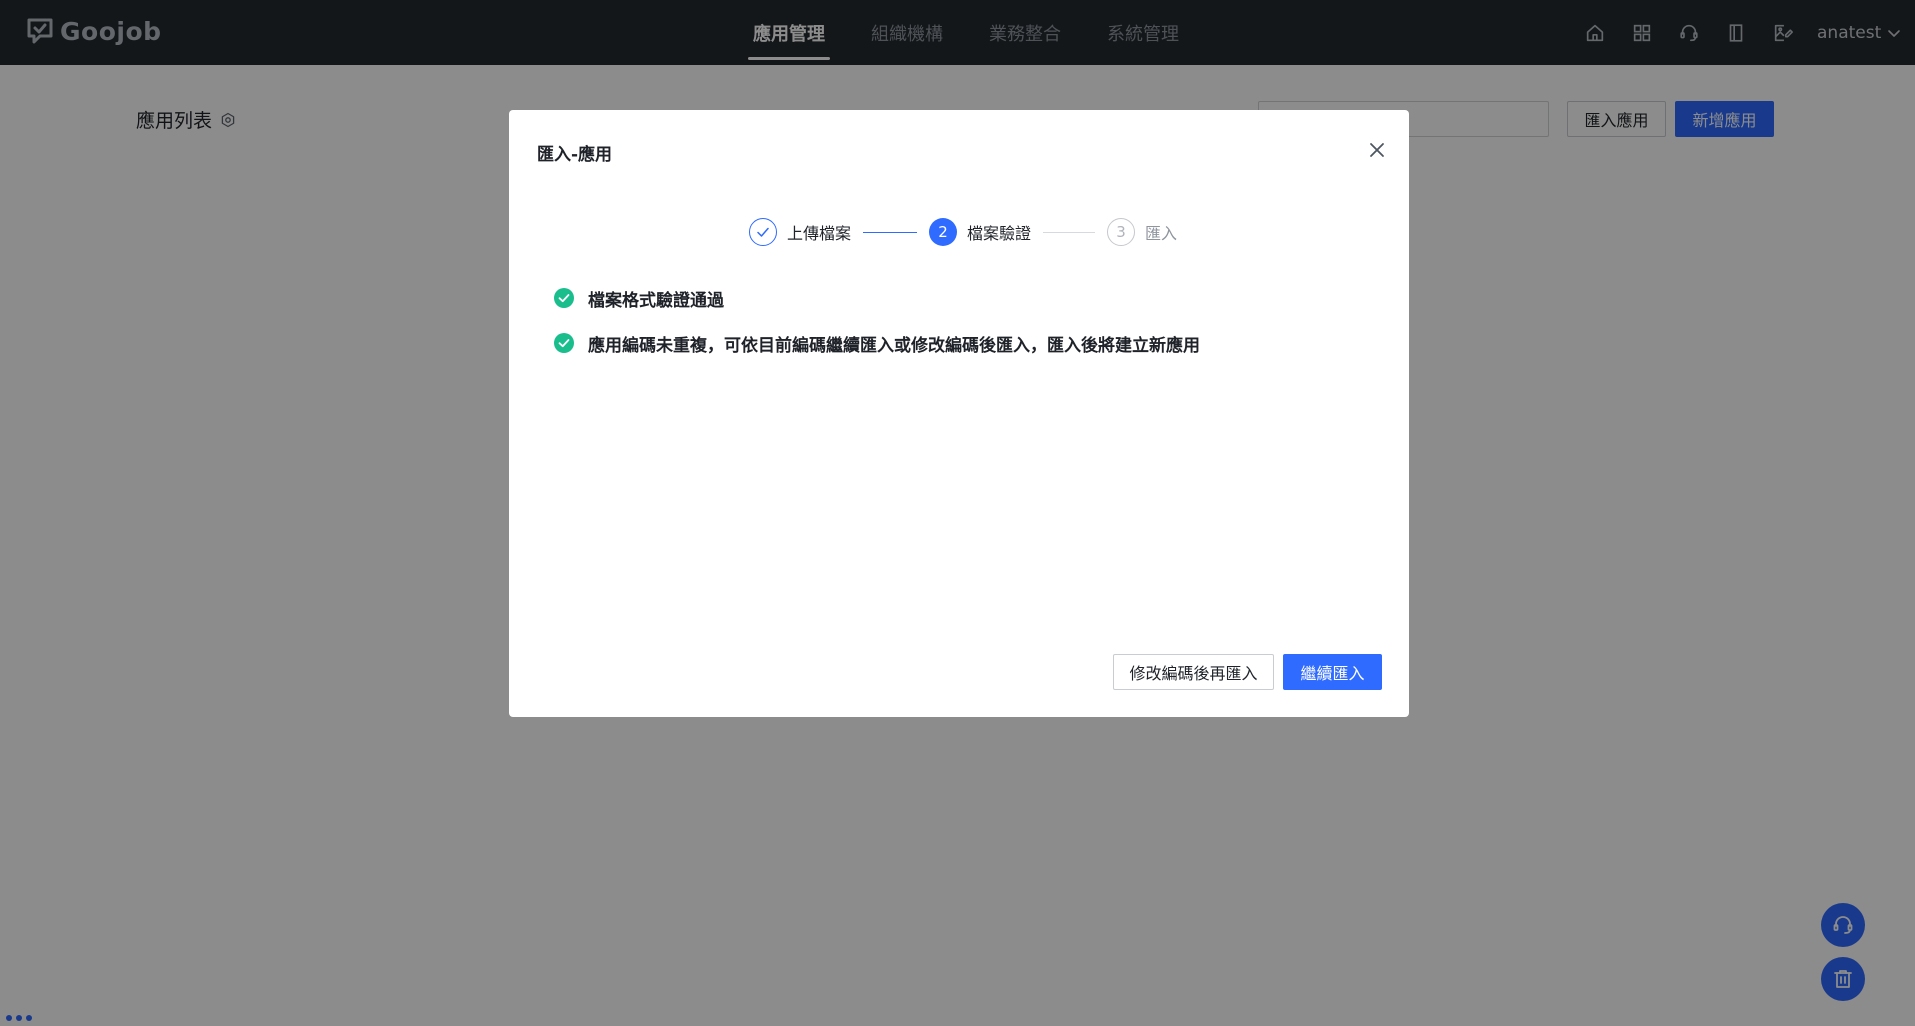  Describe the element at coordinates (575, 155) in the screenshot. I see `dialog-title: 匯入-應用` at that location.